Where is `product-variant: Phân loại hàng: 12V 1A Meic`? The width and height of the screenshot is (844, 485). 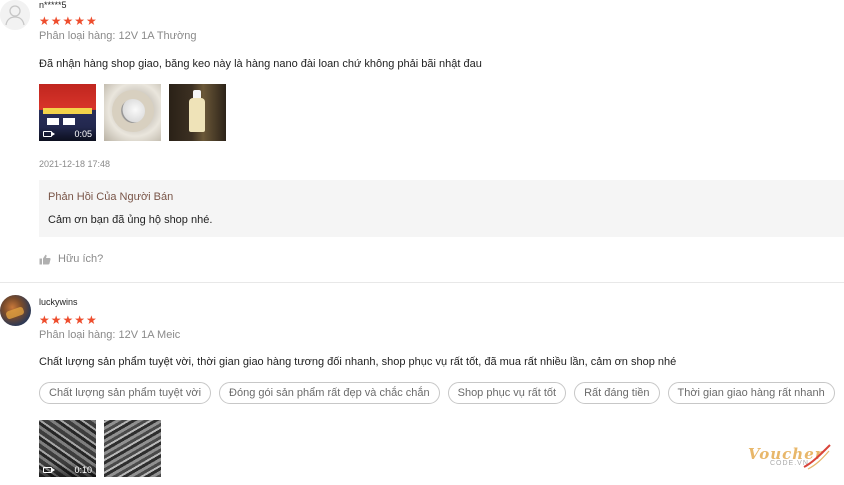 product-variant: Phân loại hàng: 12V 1A Meic is located at coordinates (110, 335).